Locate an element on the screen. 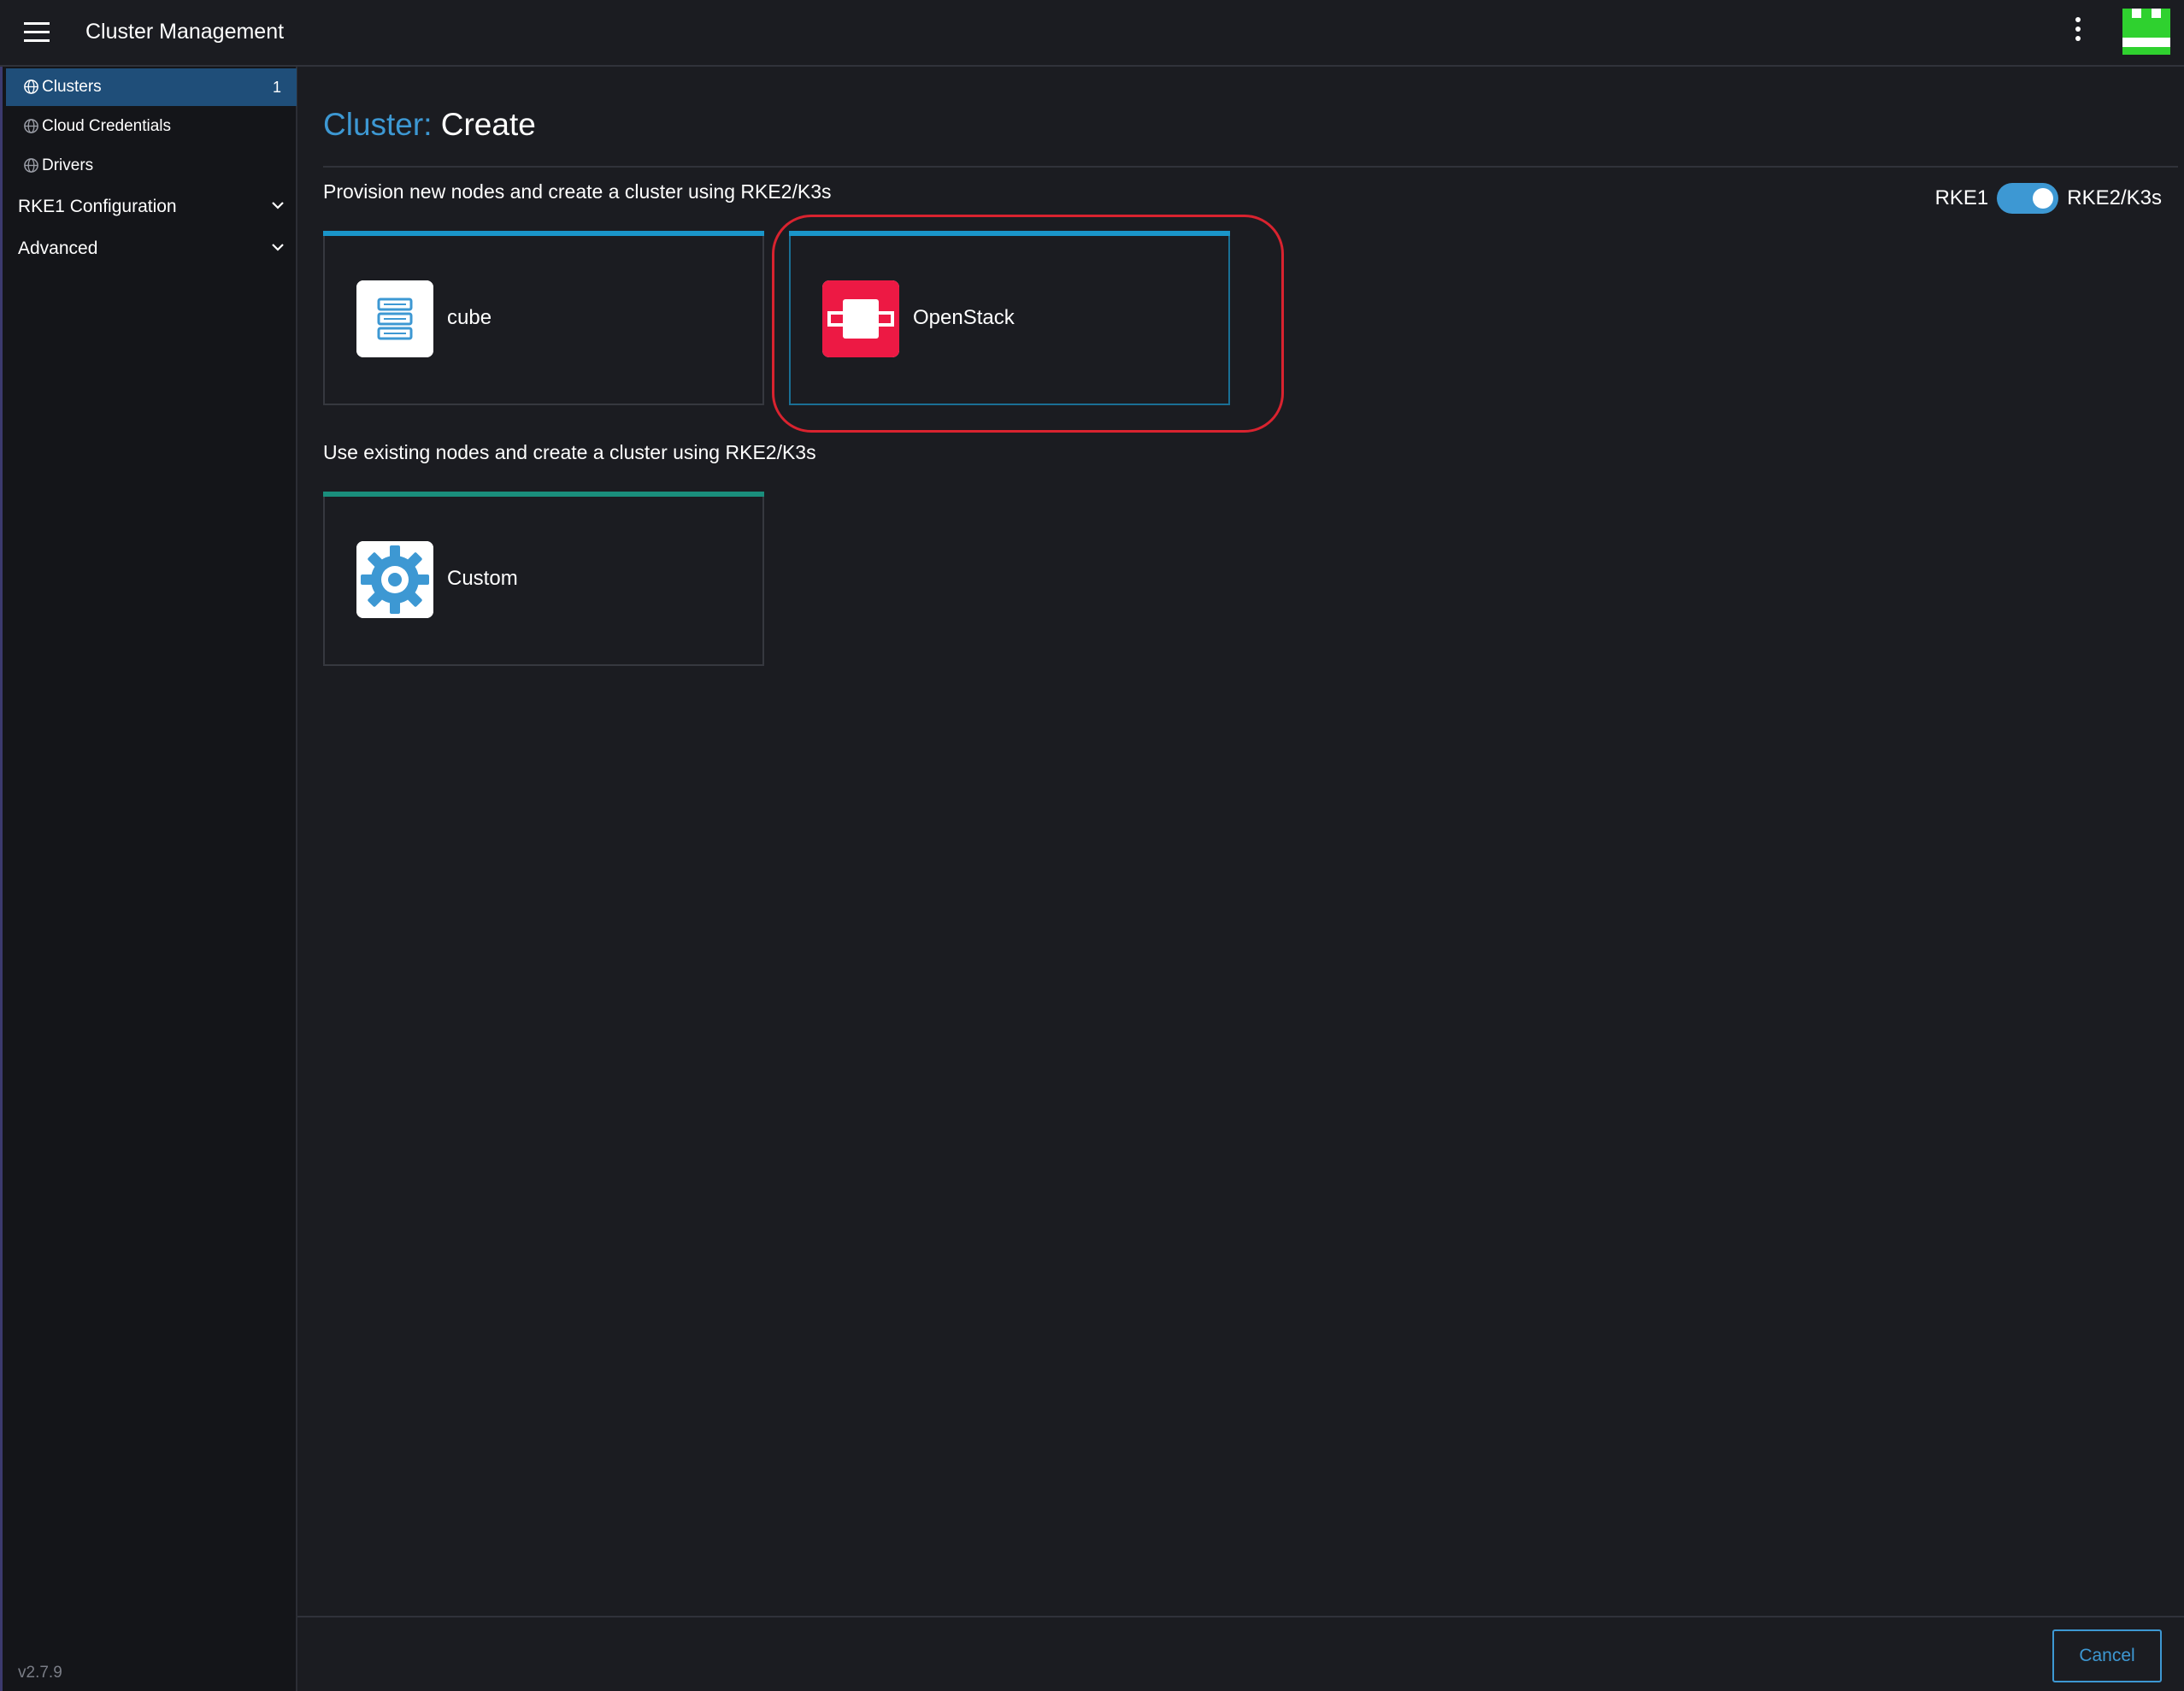 The height and width of the screenshot is (1691, 2184). card-name: Custom is located at coordinates (483, 578).